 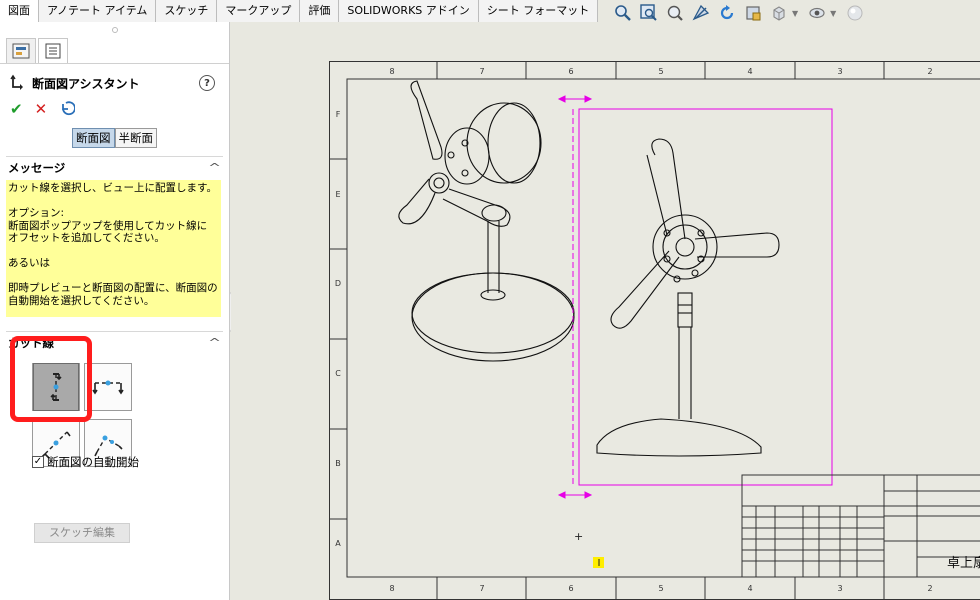 I want to click on section-view-icon, so click(x=701, y=13).